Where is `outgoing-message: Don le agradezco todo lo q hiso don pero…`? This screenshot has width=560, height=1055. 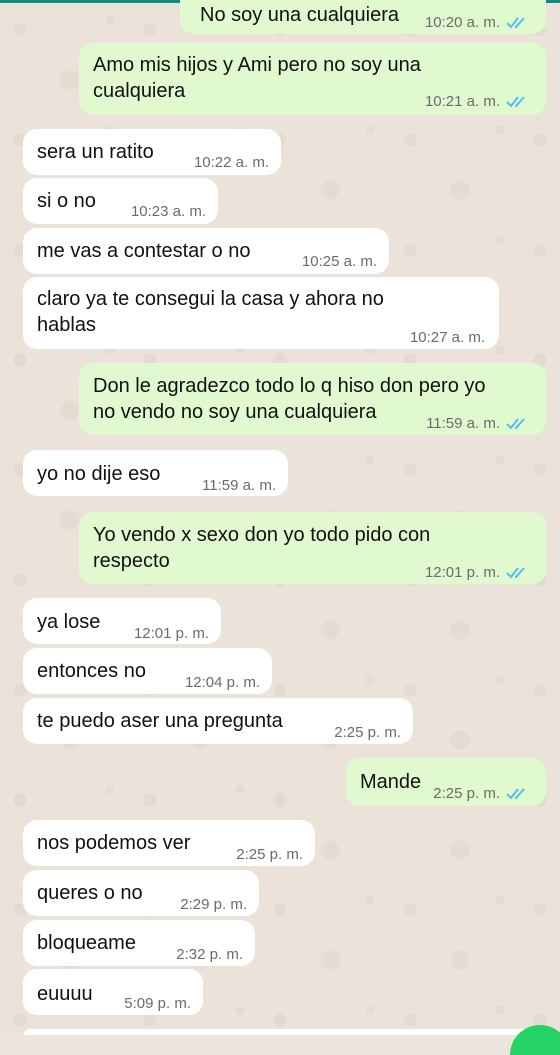 outgoing-message: Don le agradezco todo lo q hiso don pero… is located at coordinates (312, 399).